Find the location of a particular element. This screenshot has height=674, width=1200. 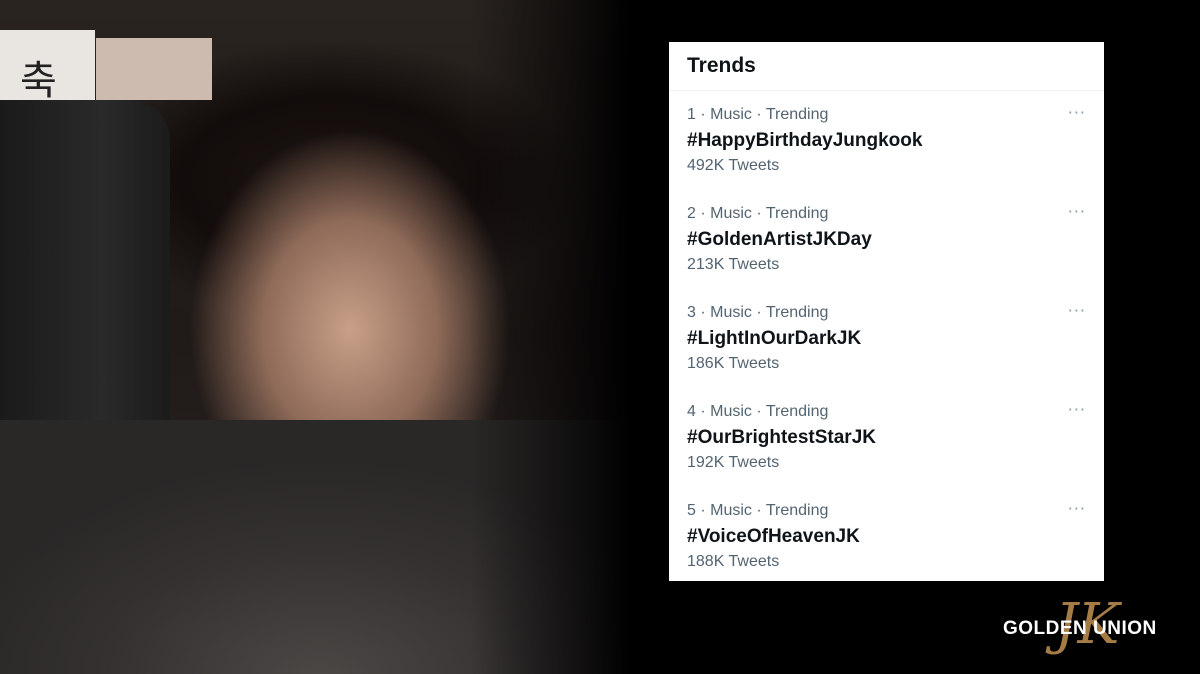

trend-tweet-count: 186K Tweets is located at coordinates (733, 363).